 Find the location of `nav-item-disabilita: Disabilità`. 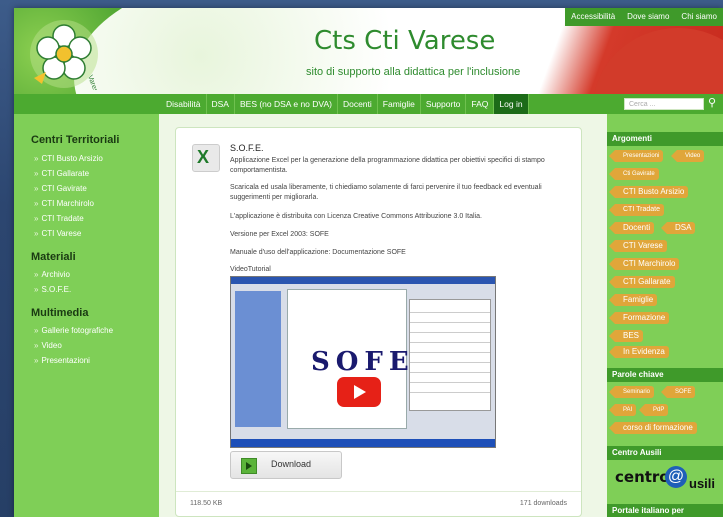

nav-item-disabilita: Disabilità is located at coordinates (184, 104).